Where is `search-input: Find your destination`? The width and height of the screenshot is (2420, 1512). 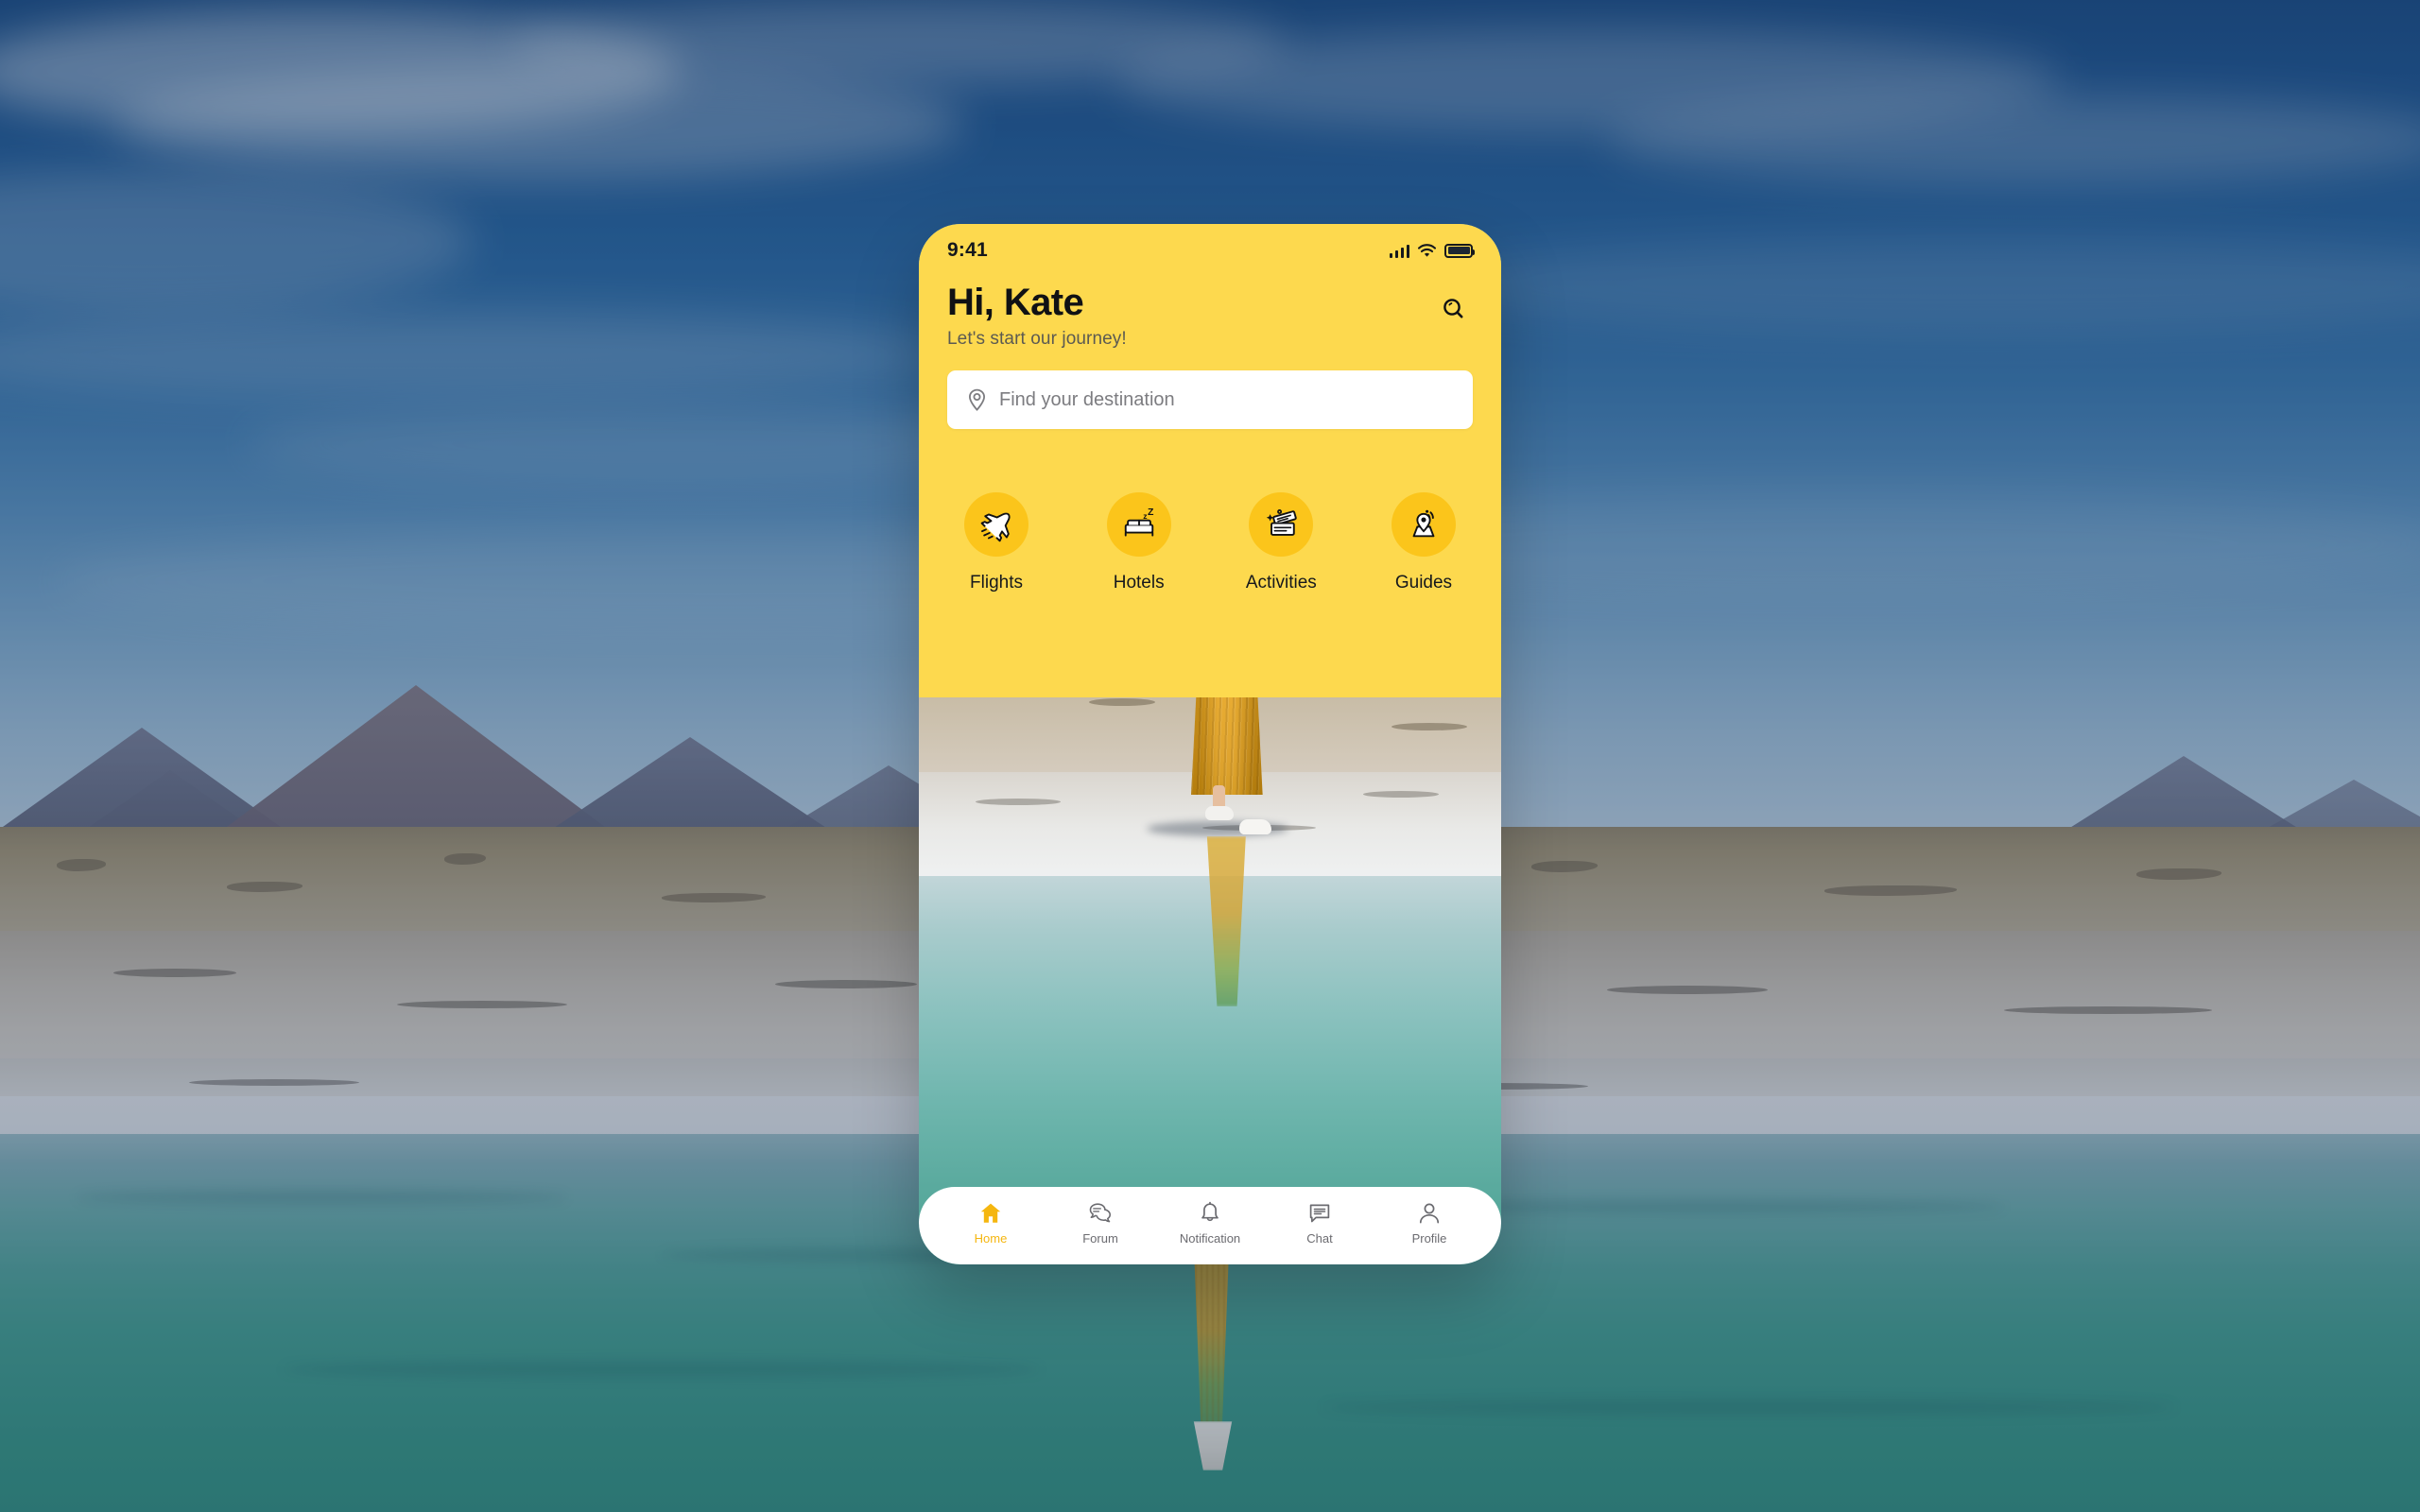
search-input: Find your destination is located at coordinates (1210, 399).